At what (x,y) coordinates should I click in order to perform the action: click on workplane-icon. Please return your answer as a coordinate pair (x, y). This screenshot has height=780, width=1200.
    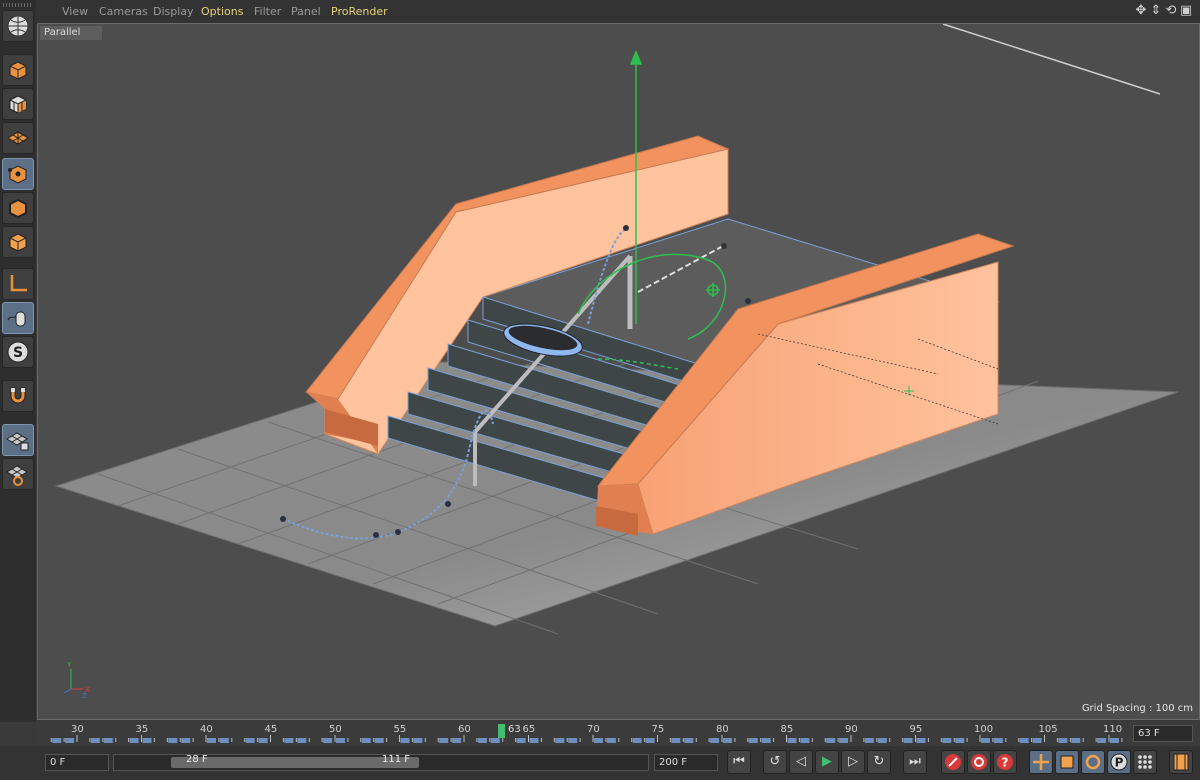
    Looking at the image, I should click on (17, 475).